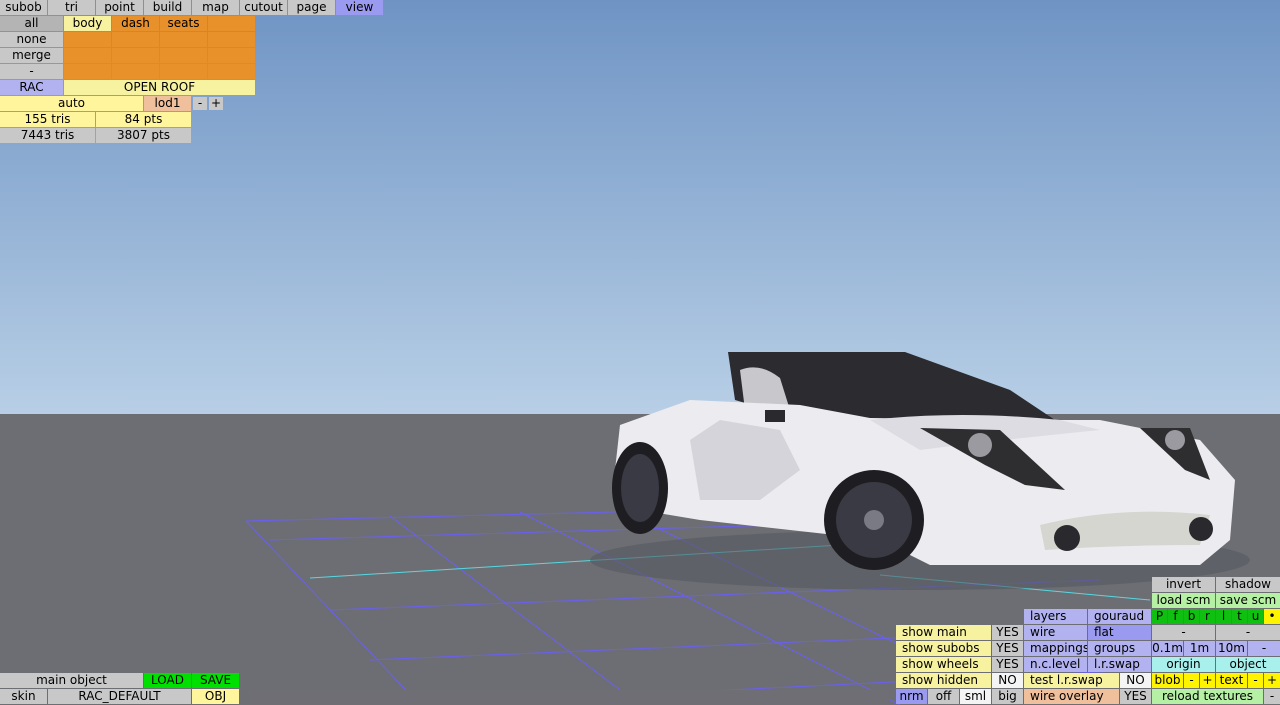  I want to click on skin-selector: RAC_DEFAULT, so click(119, 696).